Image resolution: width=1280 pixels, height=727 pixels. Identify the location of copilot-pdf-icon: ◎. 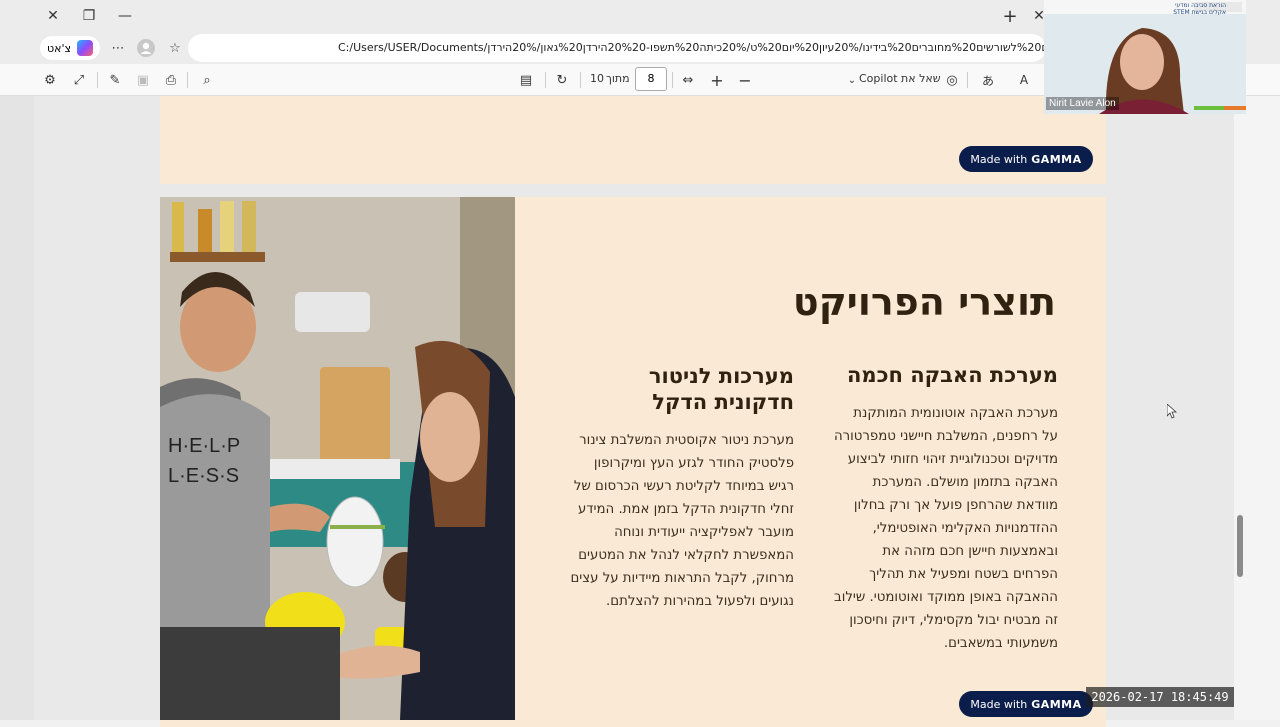
(952, 80).